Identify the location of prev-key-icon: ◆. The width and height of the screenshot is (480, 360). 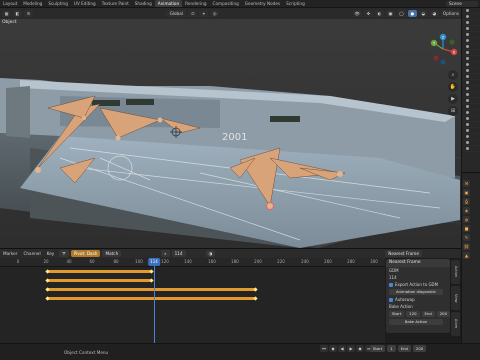
(333, 348).